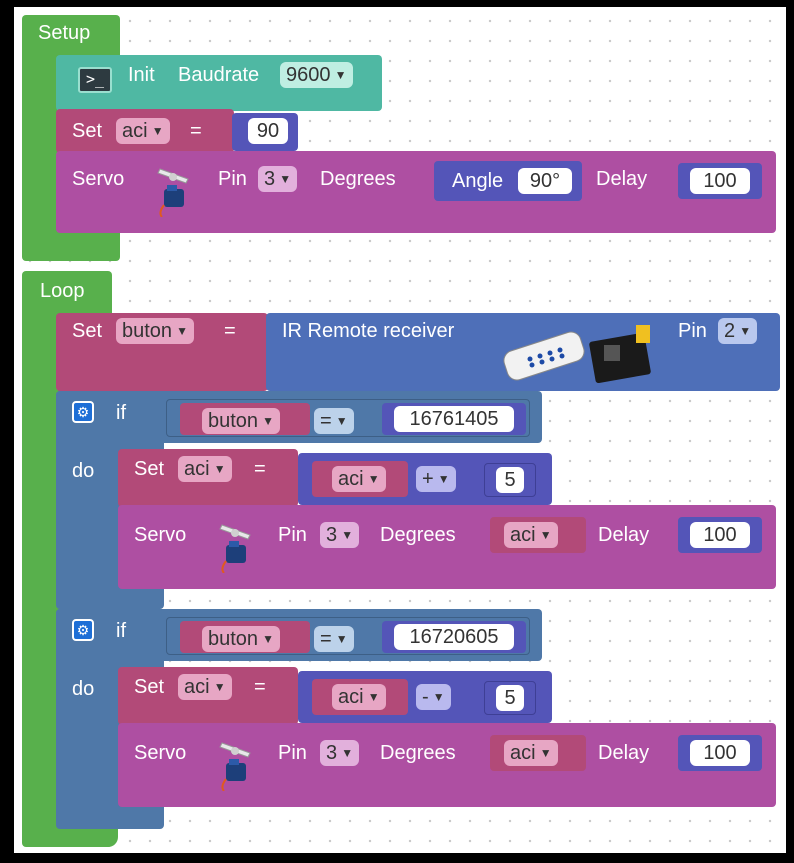 Image resolution: width=794 pixels, height=863 pixels. I want to click on ir-remote-icon, so click(580, 352).